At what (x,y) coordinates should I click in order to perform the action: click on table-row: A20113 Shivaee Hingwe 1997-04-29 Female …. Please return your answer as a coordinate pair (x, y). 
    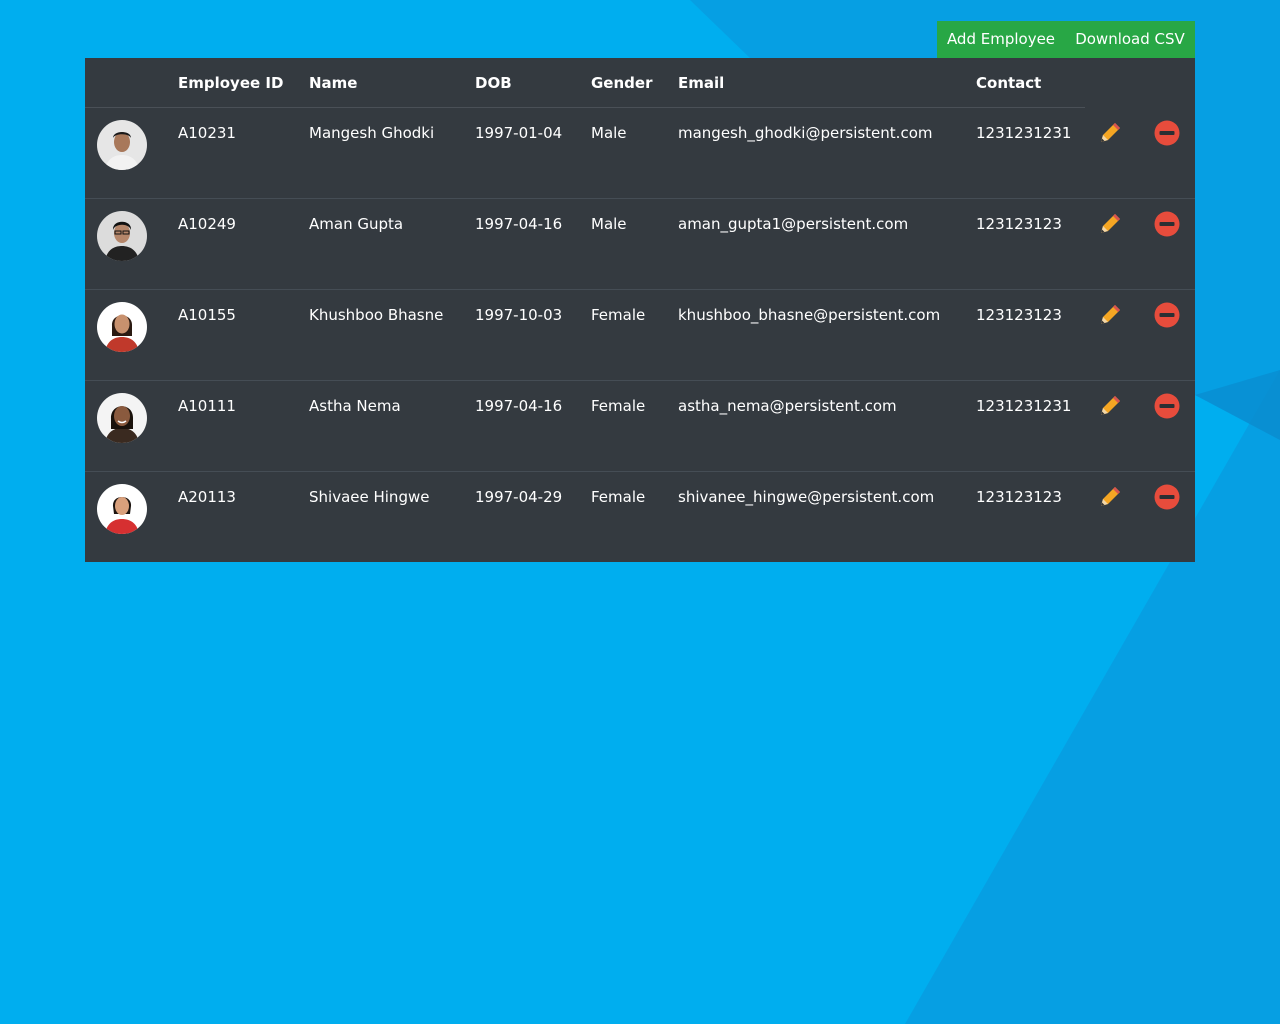
    Looking at the image, I should click on (640, 516).